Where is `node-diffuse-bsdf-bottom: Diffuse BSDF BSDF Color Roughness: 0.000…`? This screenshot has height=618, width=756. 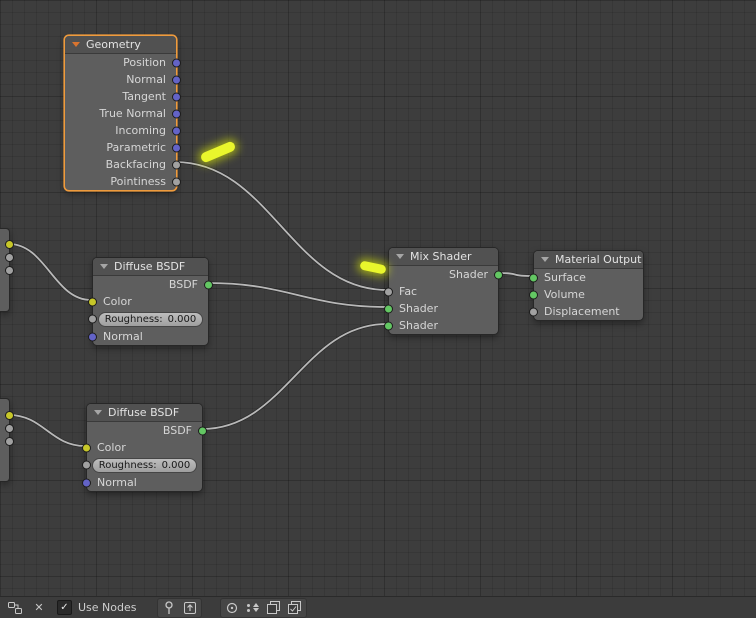 node-diffuse-bsdf-bottom: Diffuse BSDF BSDF Color Roughness: 0.000… is located at coordinates (144, 447).